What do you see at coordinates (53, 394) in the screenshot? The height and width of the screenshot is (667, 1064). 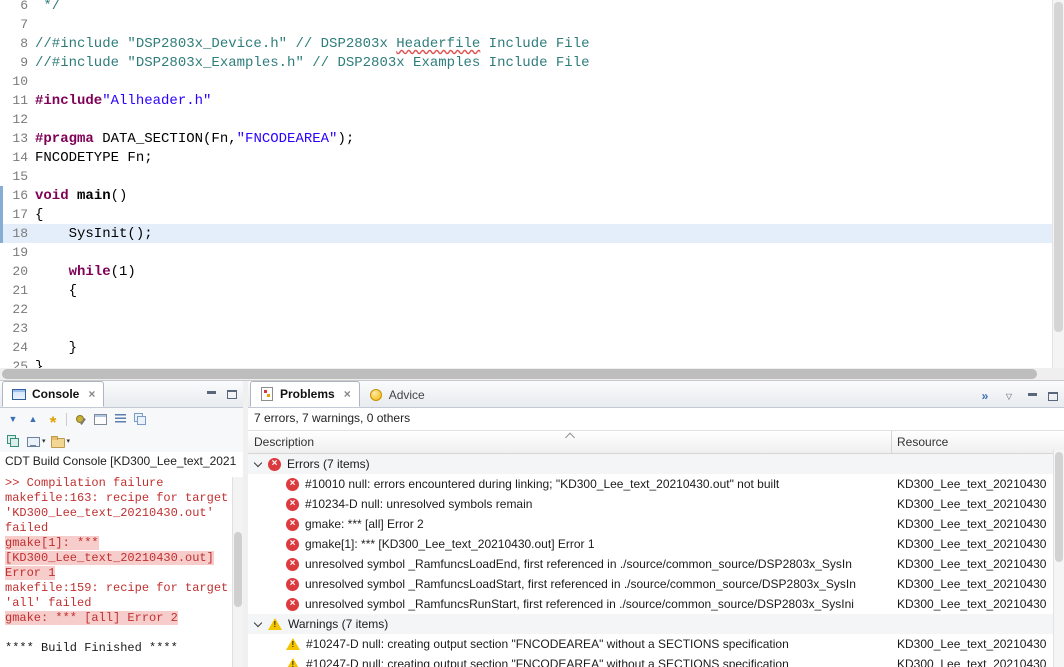 I see `tab-console: Console ×` at bounding box center [53, 394].